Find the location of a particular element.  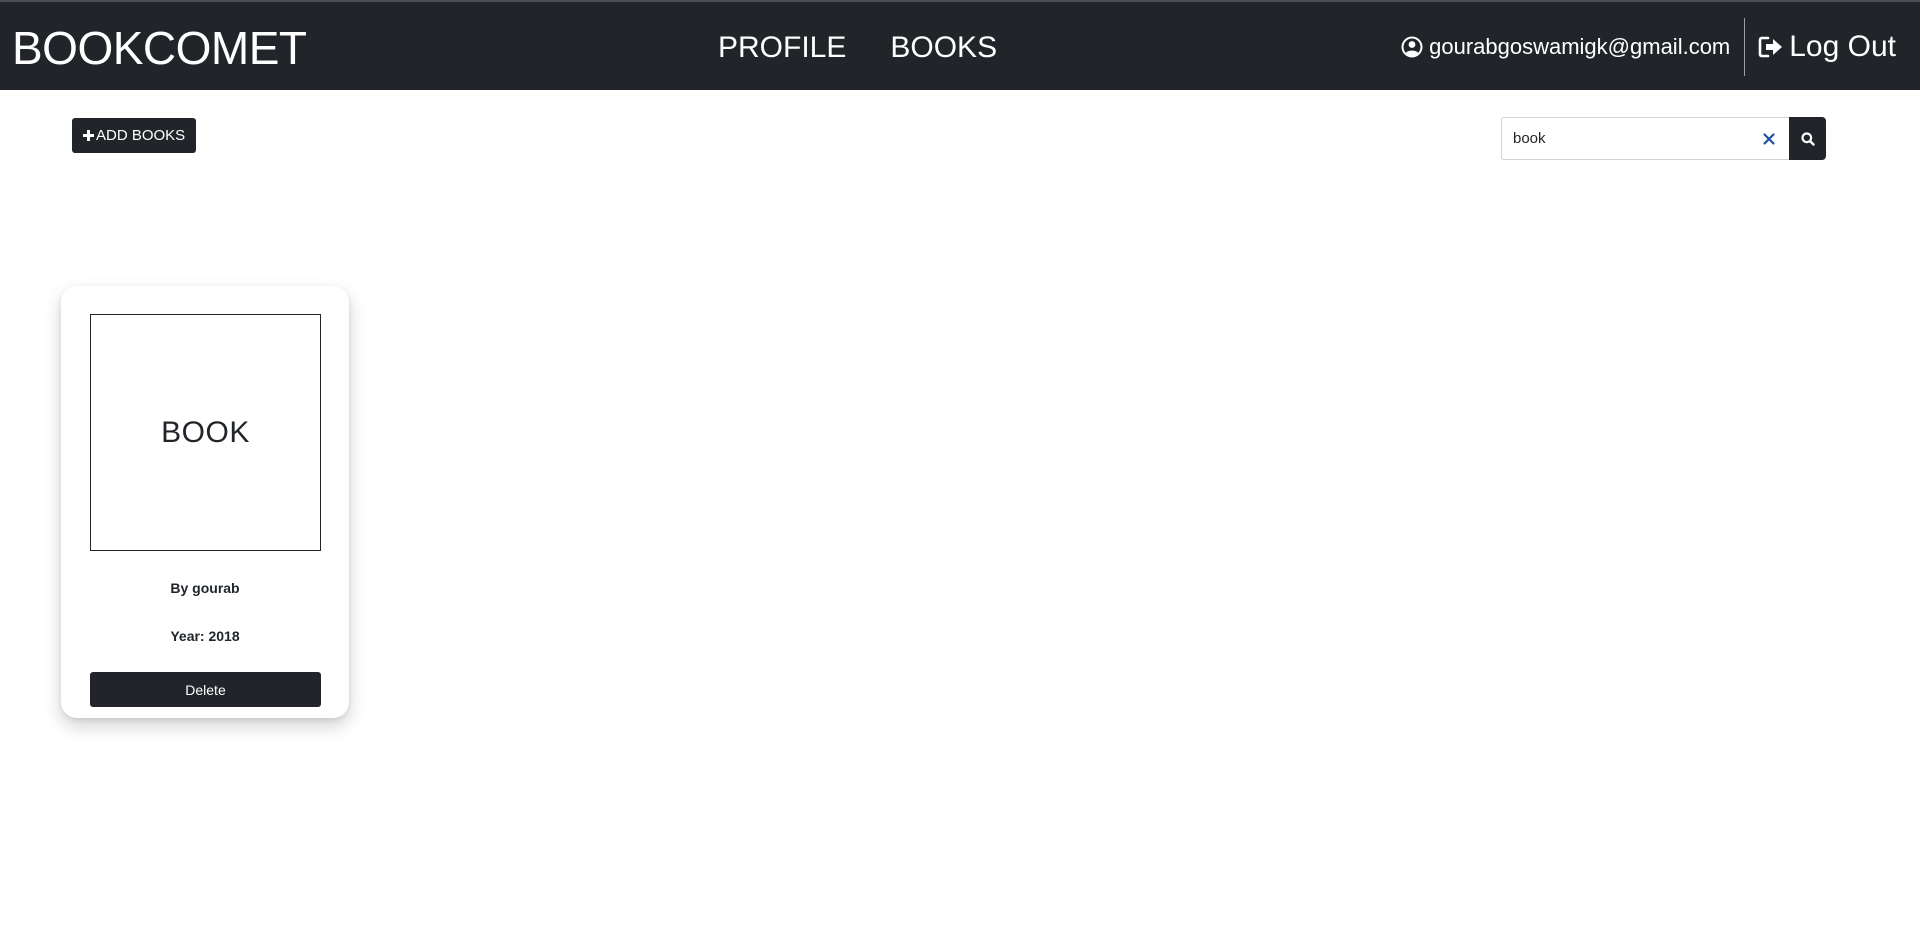

add-books-label: ADD BOOKS is located at coordinates (141, 135).